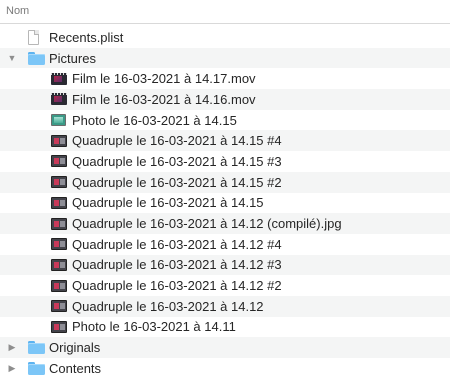 The width and height of the screenshot is (450, 379). What do you see at coordinates (168, 203) in the screenshot?
I see `item-name: Quadruple le 16-03-2021 à 14.15` at bounding box center [168, 203].